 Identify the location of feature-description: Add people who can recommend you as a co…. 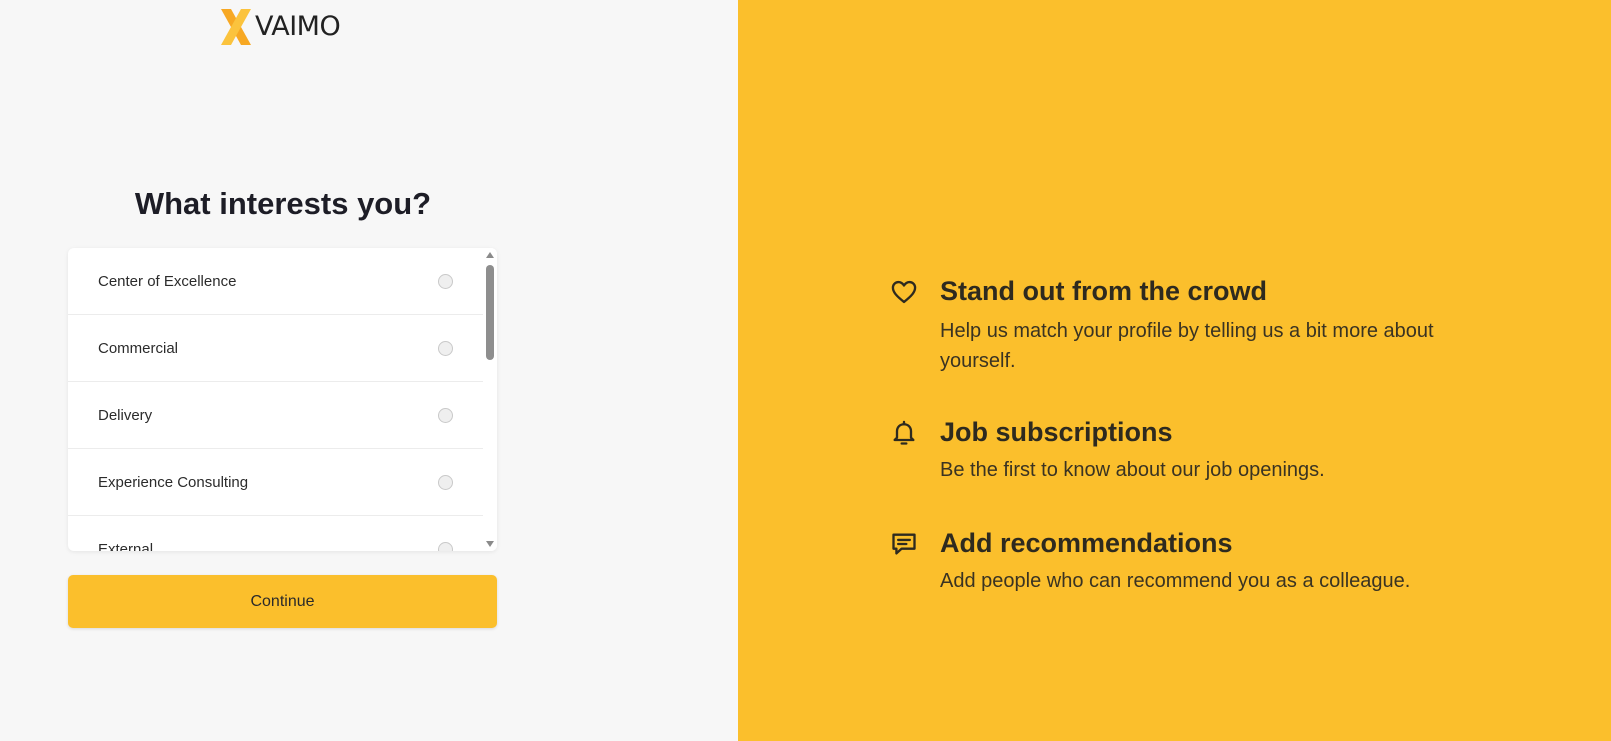
(1175, 581).